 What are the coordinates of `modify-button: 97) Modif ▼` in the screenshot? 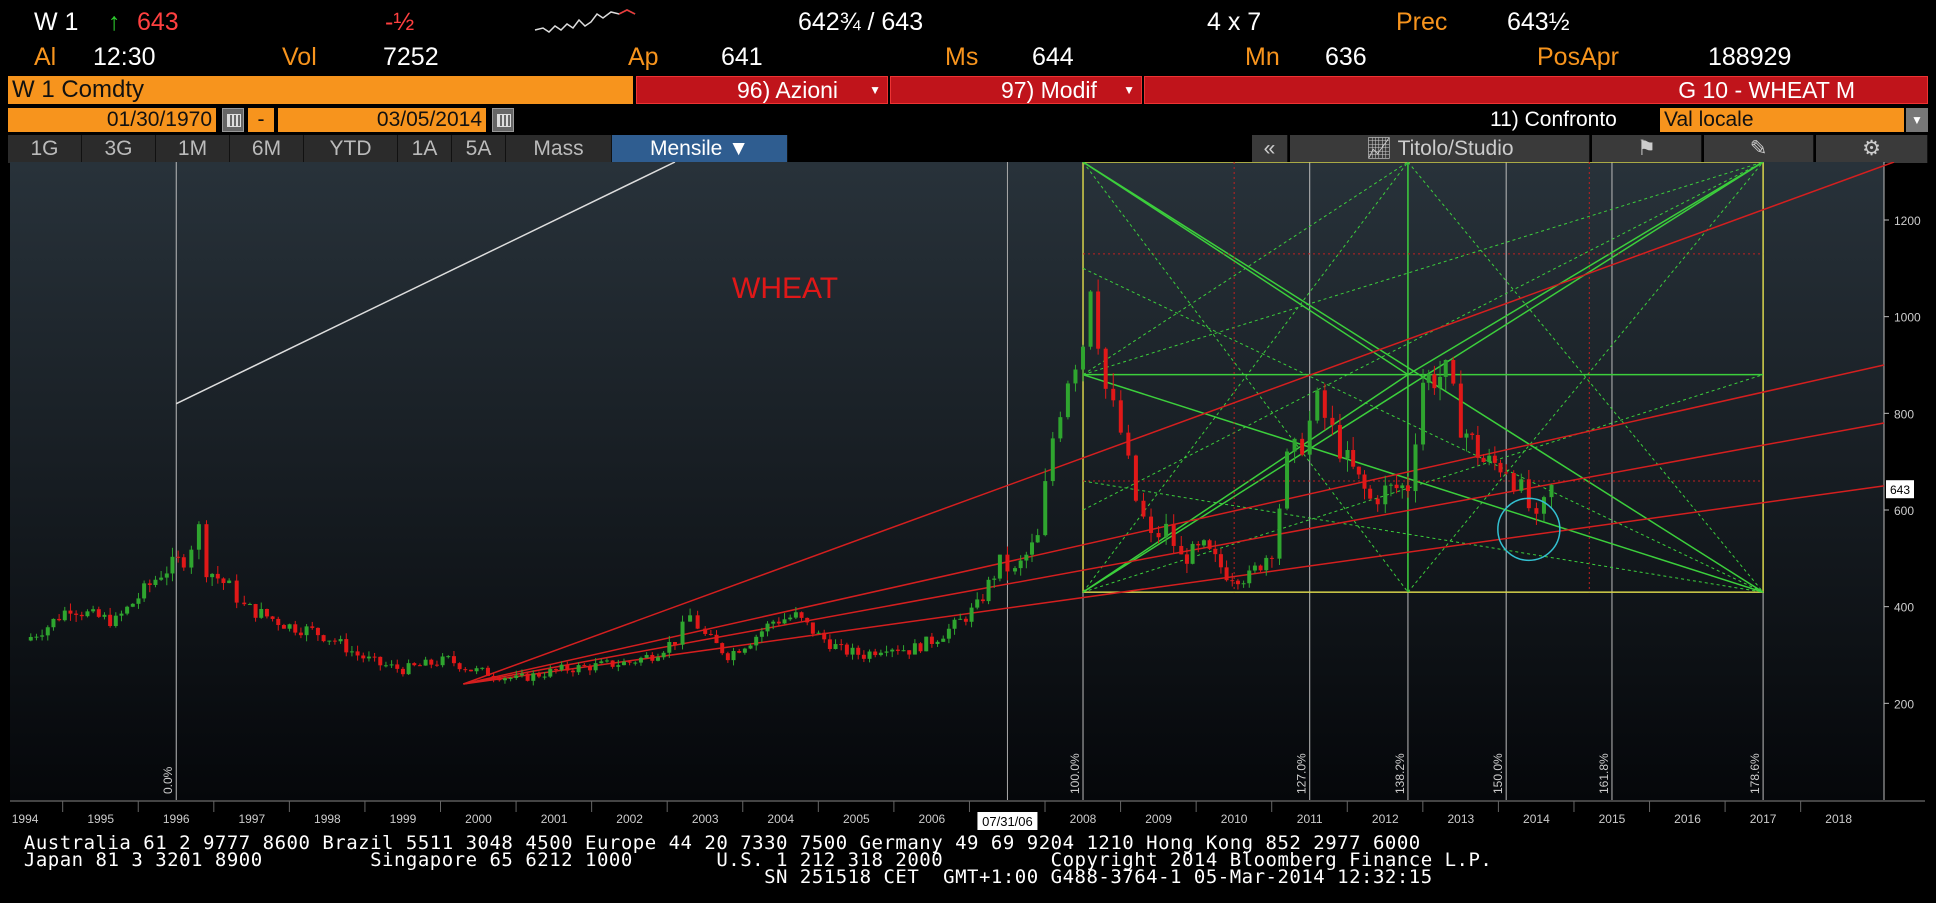 It's located at (1016, 90).